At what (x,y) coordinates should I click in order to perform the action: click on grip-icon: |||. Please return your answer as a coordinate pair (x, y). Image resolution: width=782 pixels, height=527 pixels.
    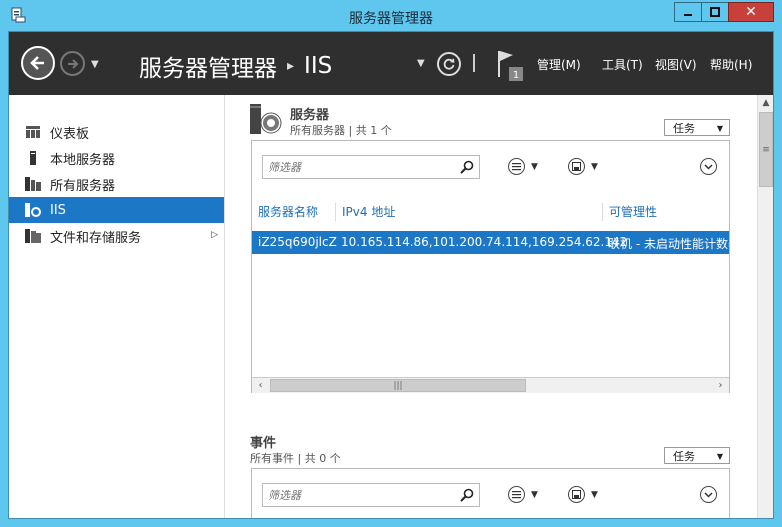
    Looking at the image, I should click on (398, 385).